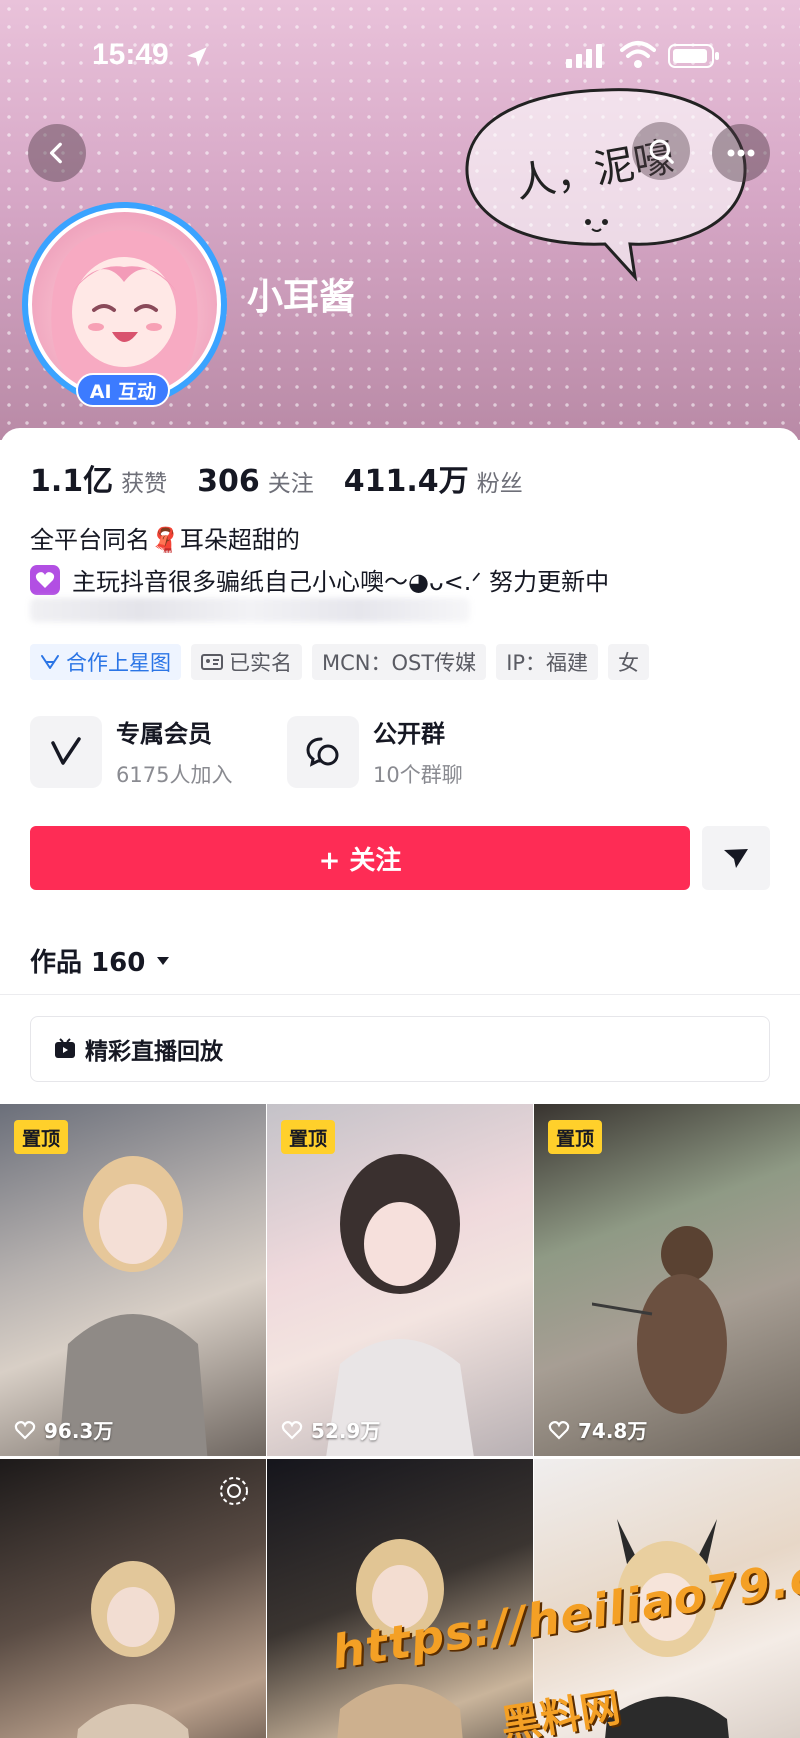 The image size is (800, 1738). I want to click on profile-tags: 合作上星图 已实名 MCN：OST传媒 IP：福建 女, so click(340, 662).